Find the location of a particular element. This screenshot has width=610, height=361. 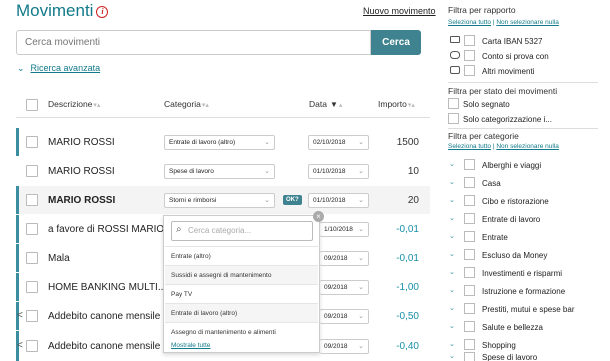

sort-icon: ▾▴ is located at coordinates (205, 105).